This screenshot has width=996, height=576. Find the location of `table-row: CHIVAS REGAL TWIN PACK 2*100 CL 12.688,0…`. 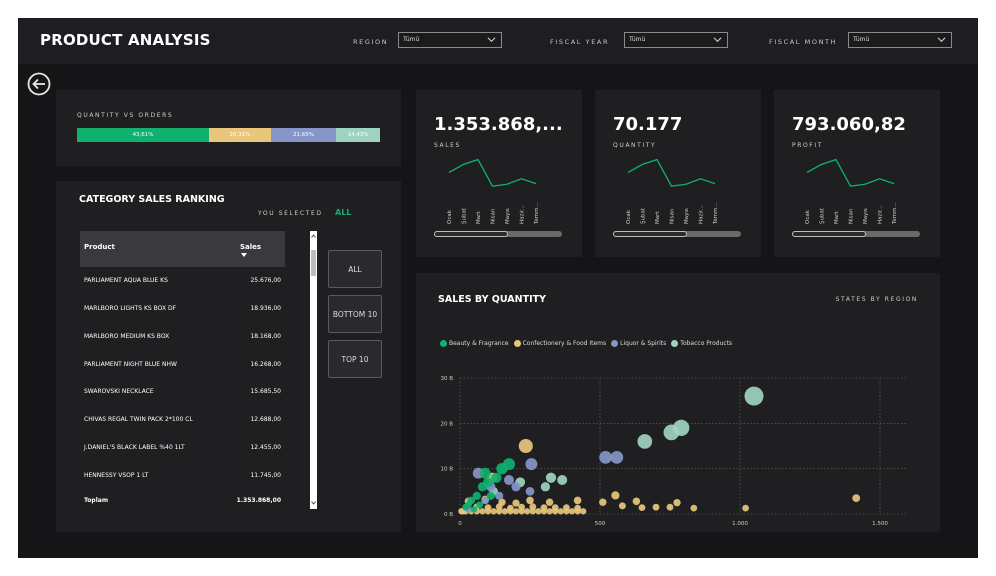

table-row: CHIVAS REGAL TWIN PACK 2*100 CL 12.688,0… is located at coordinates (182, 422).